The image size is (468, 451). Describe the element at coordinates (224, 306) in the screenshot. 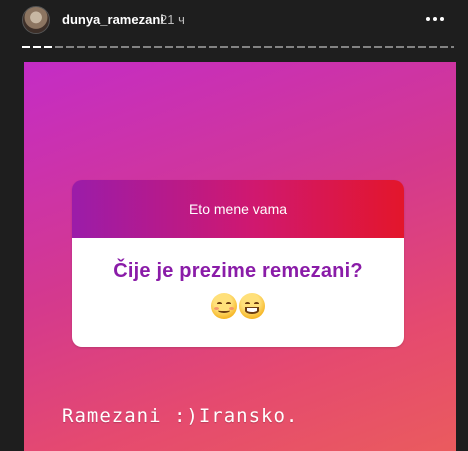

I see `smiling-face-icon` at that location.